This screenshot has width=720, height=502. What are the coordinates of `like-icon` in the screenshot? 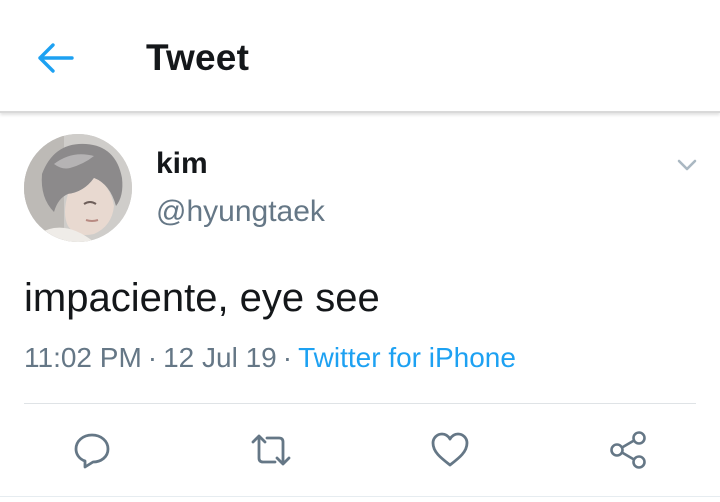 It's located at (450, 449).